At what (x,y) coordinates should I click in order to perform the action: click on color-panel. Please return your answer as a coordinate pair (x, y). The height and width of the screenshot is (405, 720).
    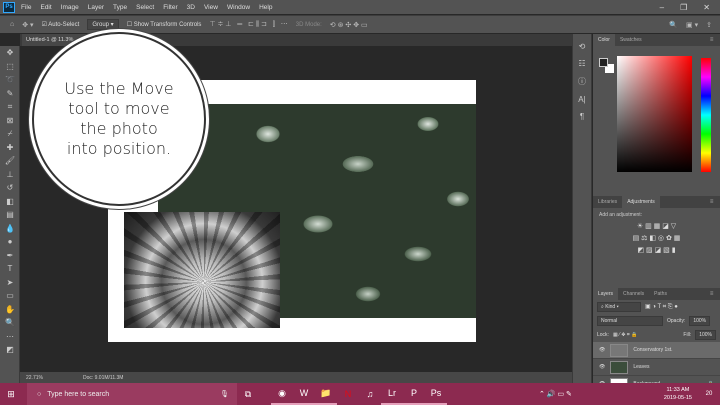
    Looking at the image, I should click on (656, 121).